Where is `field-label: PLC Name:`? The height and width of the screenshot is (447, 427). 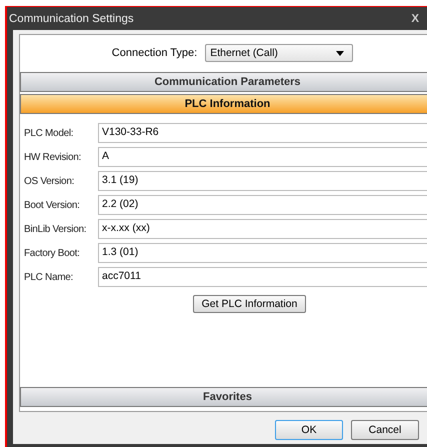 field-label: PLC Name: is located at coordinates (49, 277).